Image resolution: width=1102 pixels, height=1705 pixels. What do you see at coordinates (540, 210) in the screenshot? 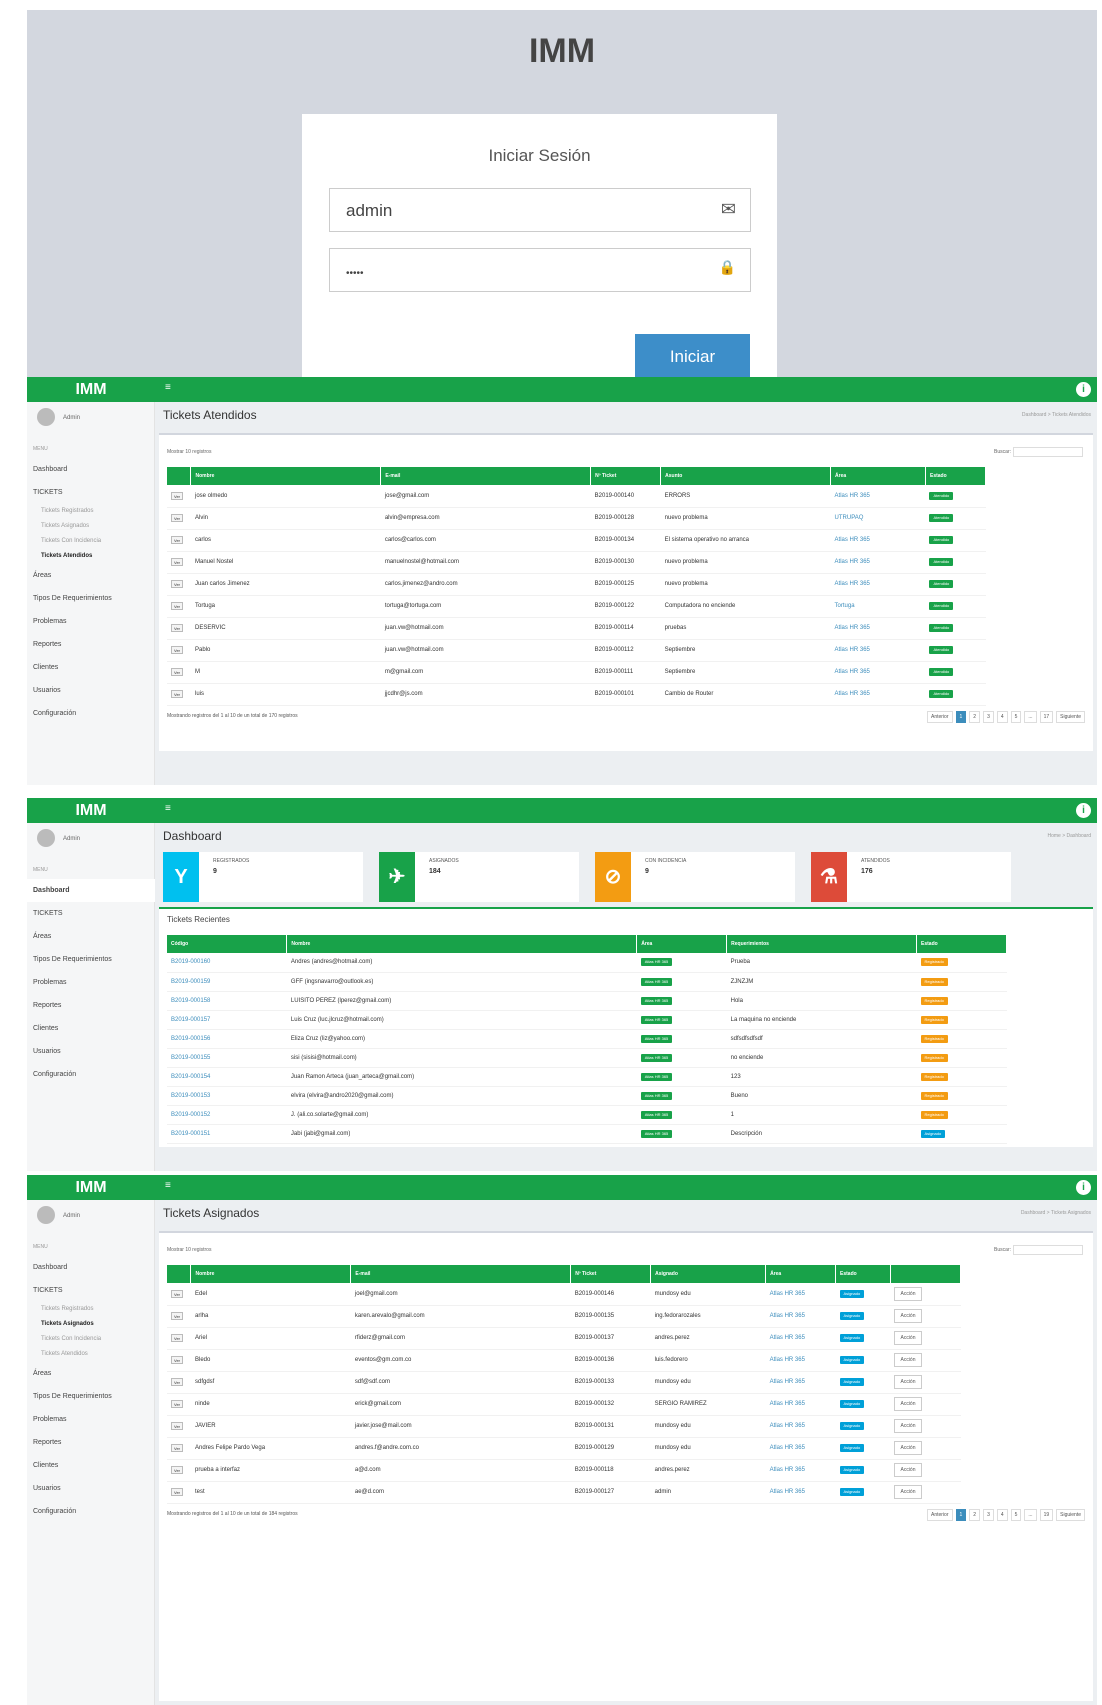
I see `username-field: admin ✉` at bounding box center [540, 210].